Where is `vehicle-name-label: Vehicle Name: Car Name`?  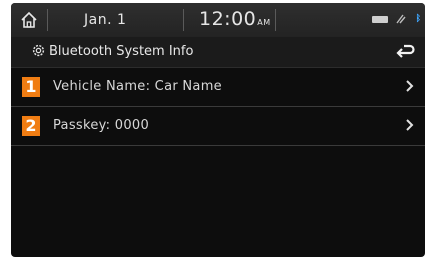 vehicle-name-label: Vehicle Name: Car Name is located at coordinates (137, 86).